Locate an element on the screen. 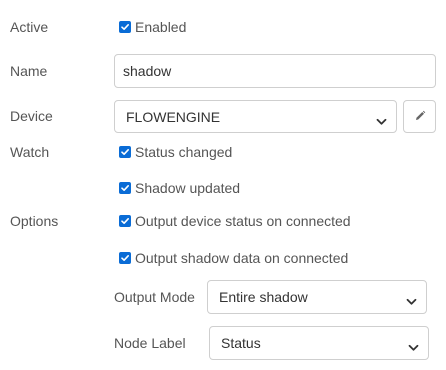 The width and height of the screenshot is (446, 370). pencil-icon is located at coordinates (420, 117).